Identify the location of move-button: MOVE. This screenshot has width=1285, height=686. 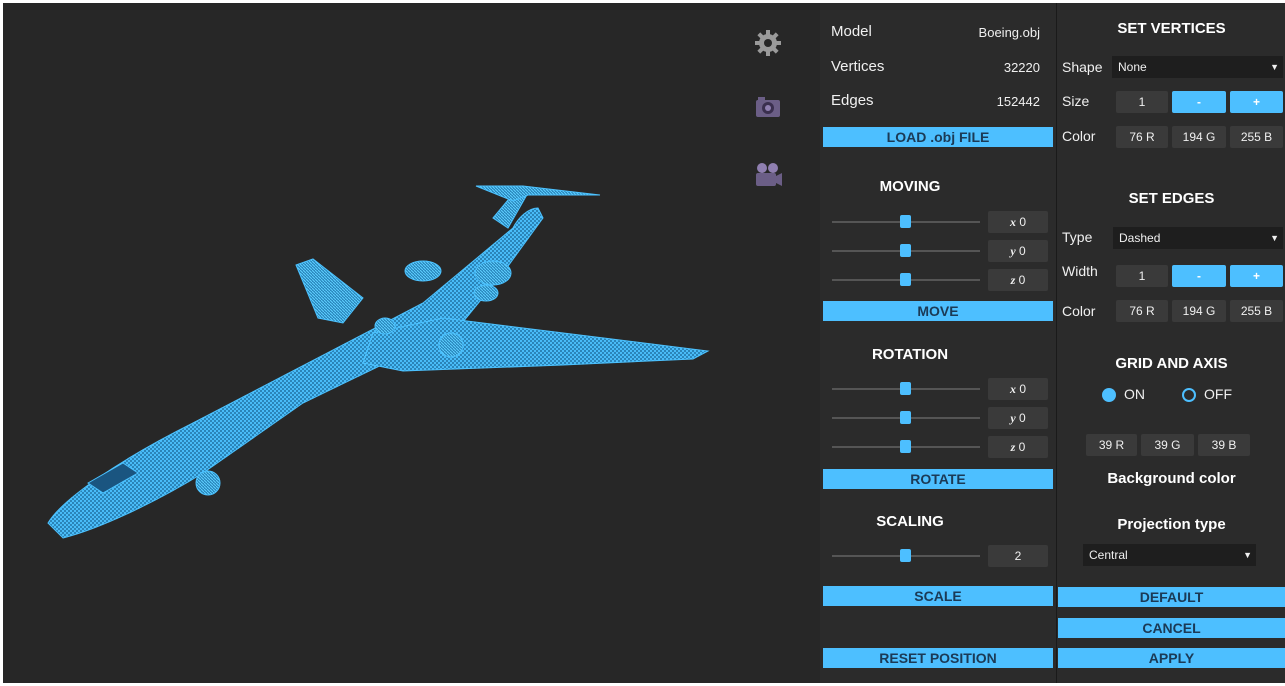
(938, 311).